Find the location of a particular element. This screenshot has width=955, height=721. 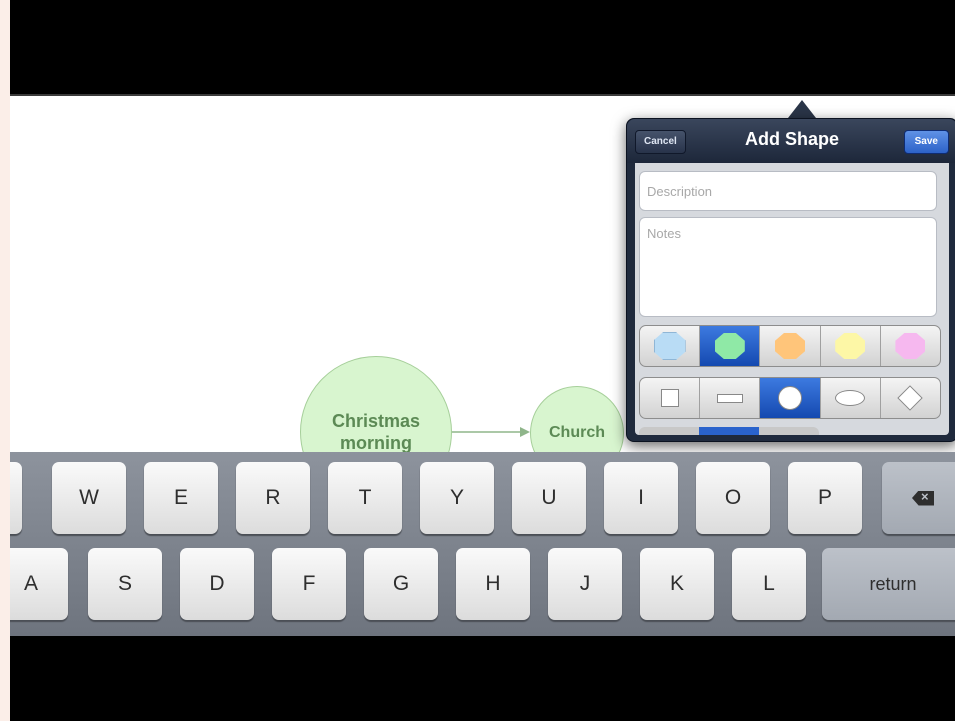

color-option-blue is located at coordinates (670, 346).